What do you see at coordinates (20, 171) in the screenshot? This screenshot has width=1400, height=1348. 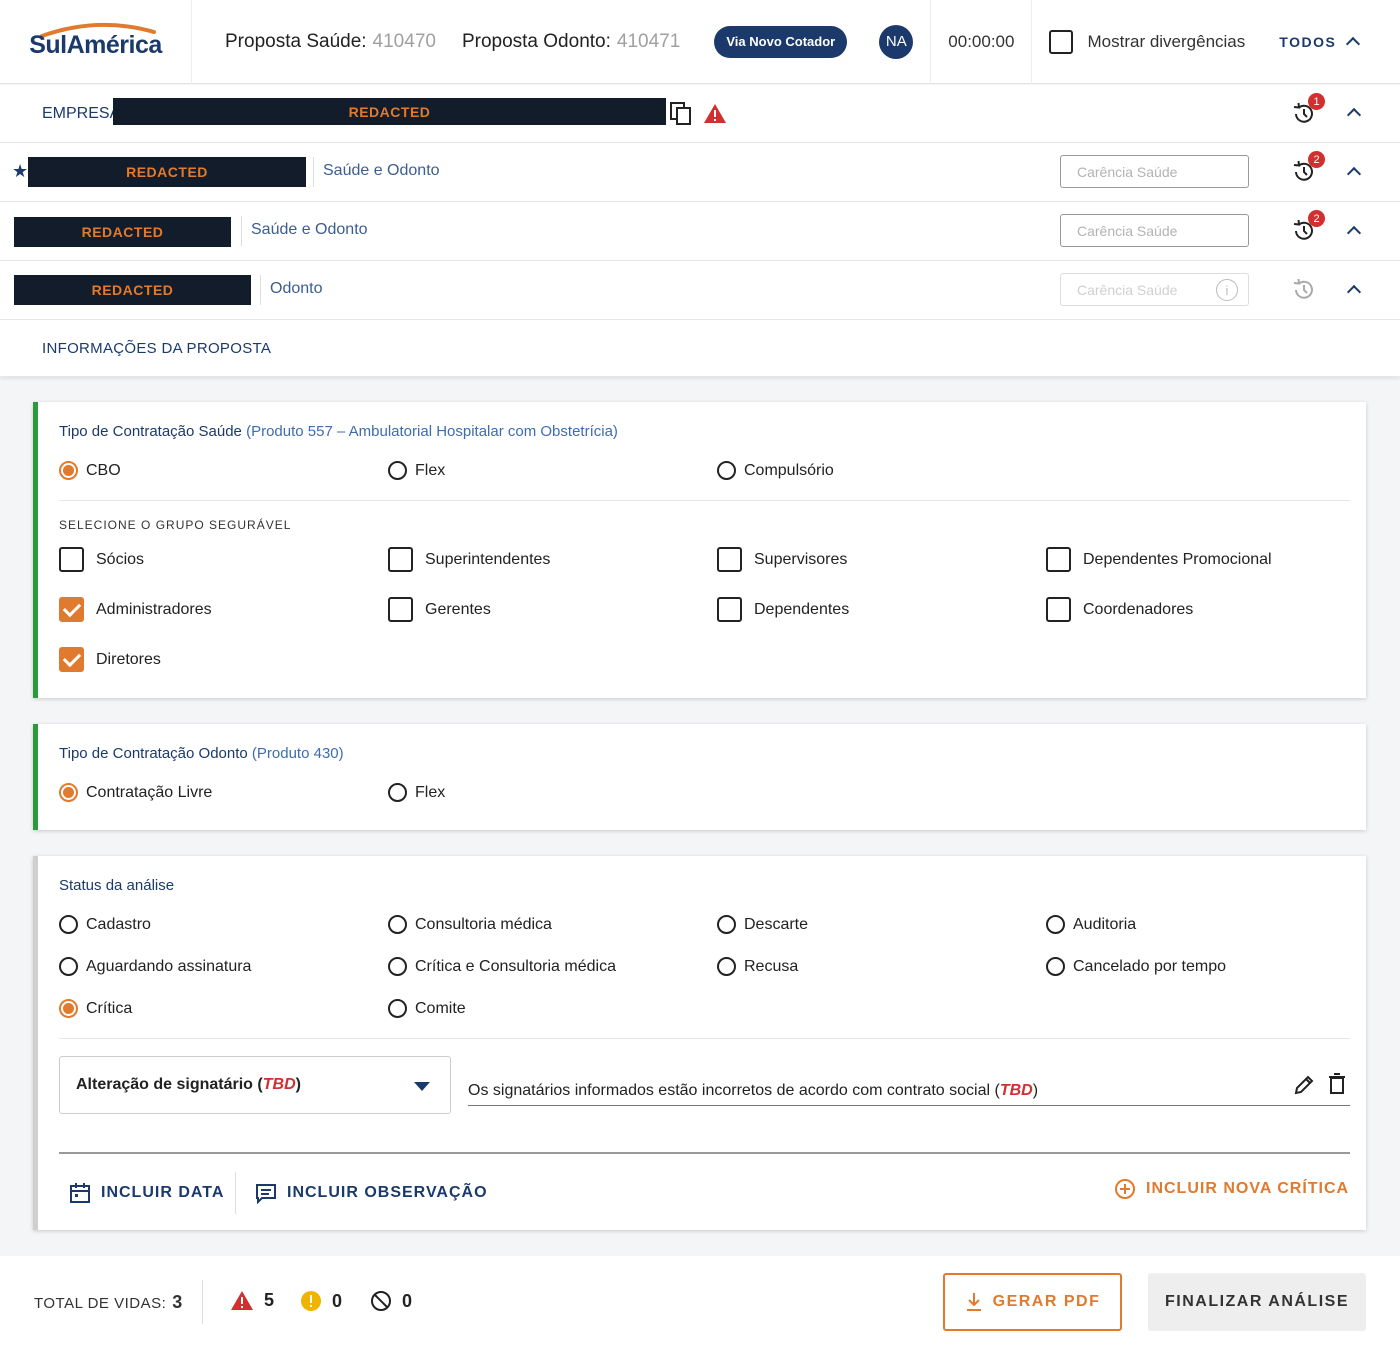 I see `star-icon: ★` at bounding box center [20, 171].